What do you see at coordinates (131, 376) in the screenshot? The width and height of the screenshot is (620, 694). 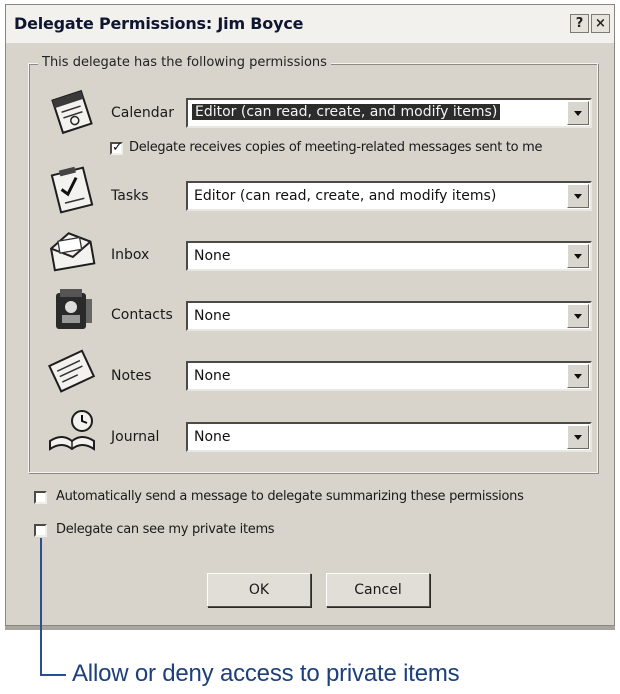 I see `notes-label: Notes` at bounding box center [131, 376].